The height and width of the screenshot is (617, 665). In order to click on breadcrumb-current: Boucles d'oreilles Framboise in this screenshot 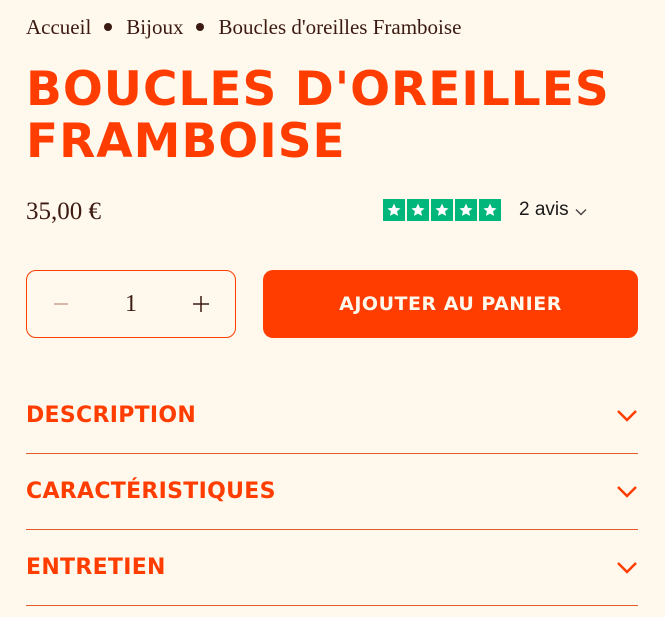, I will do `click(340, 27)`.